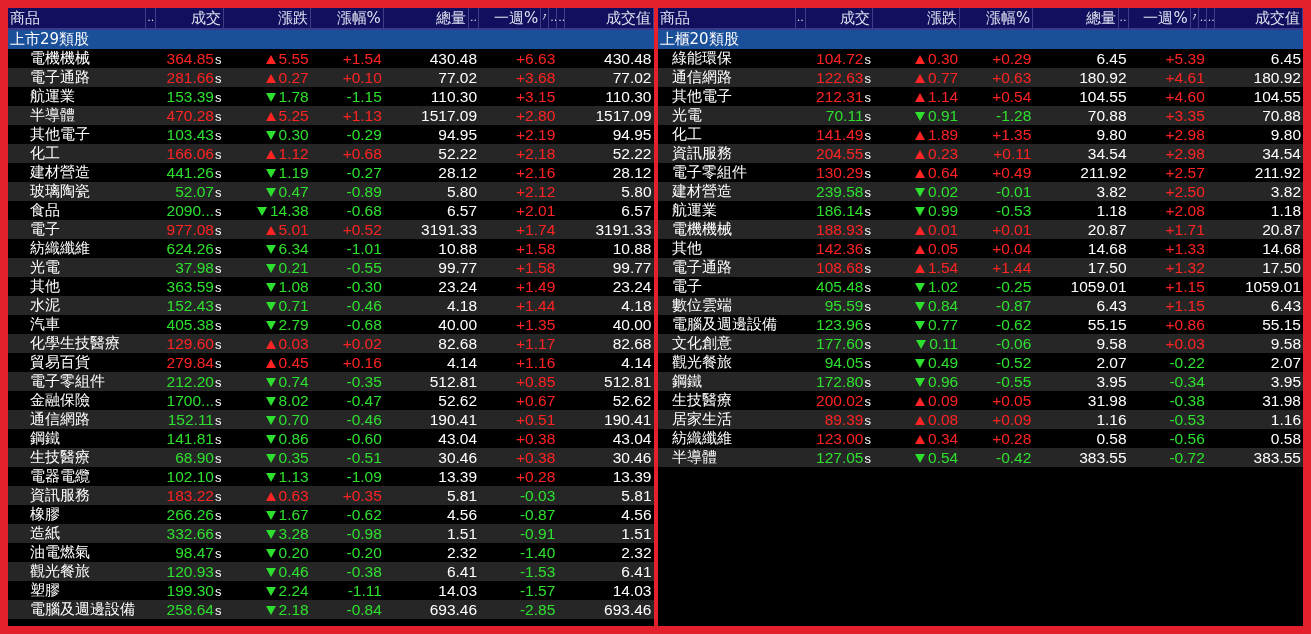  I want to click on week-percent-value: -1.53, so click(537, 571).